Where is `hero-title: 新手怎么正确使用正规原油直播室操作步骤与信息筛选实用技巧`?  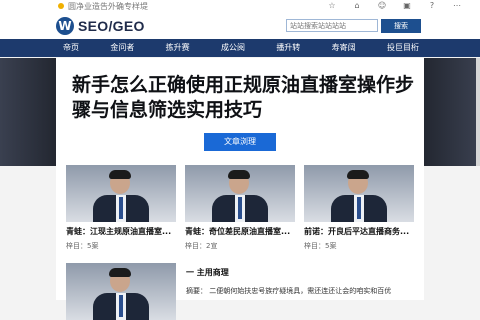 hero-title: 新手怎么正确使用正规原油直播室操作步骤与信息筛选实用技巧 is located at coordinates (243, 97).